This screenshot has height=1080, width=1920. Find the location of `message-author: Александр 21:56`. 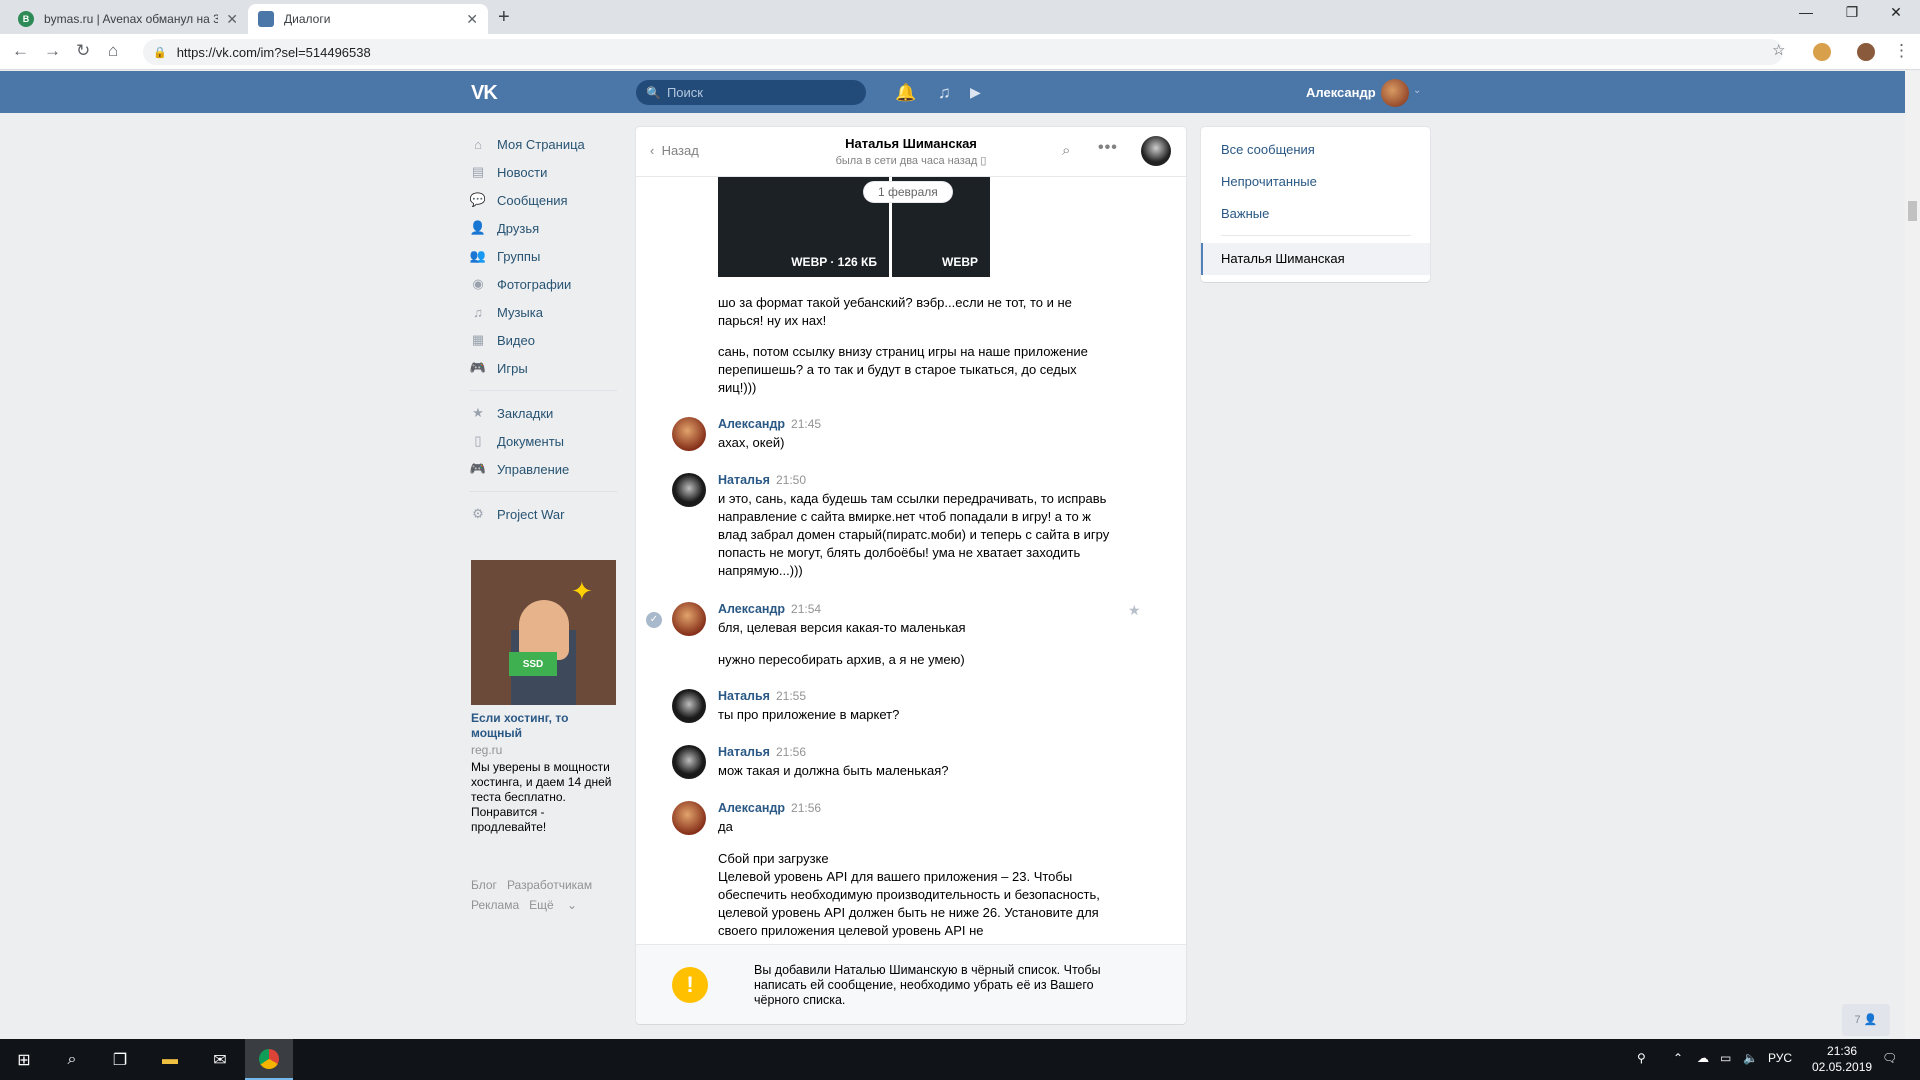

message-author: Александр 21:56 is located at coordinates (769, 808).